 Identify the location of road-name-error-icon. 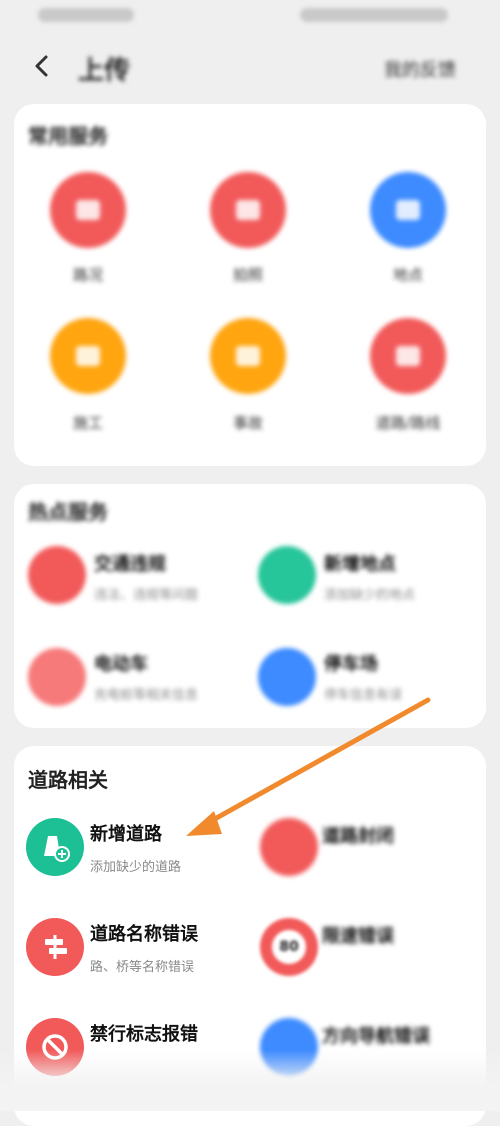
(55, 947).